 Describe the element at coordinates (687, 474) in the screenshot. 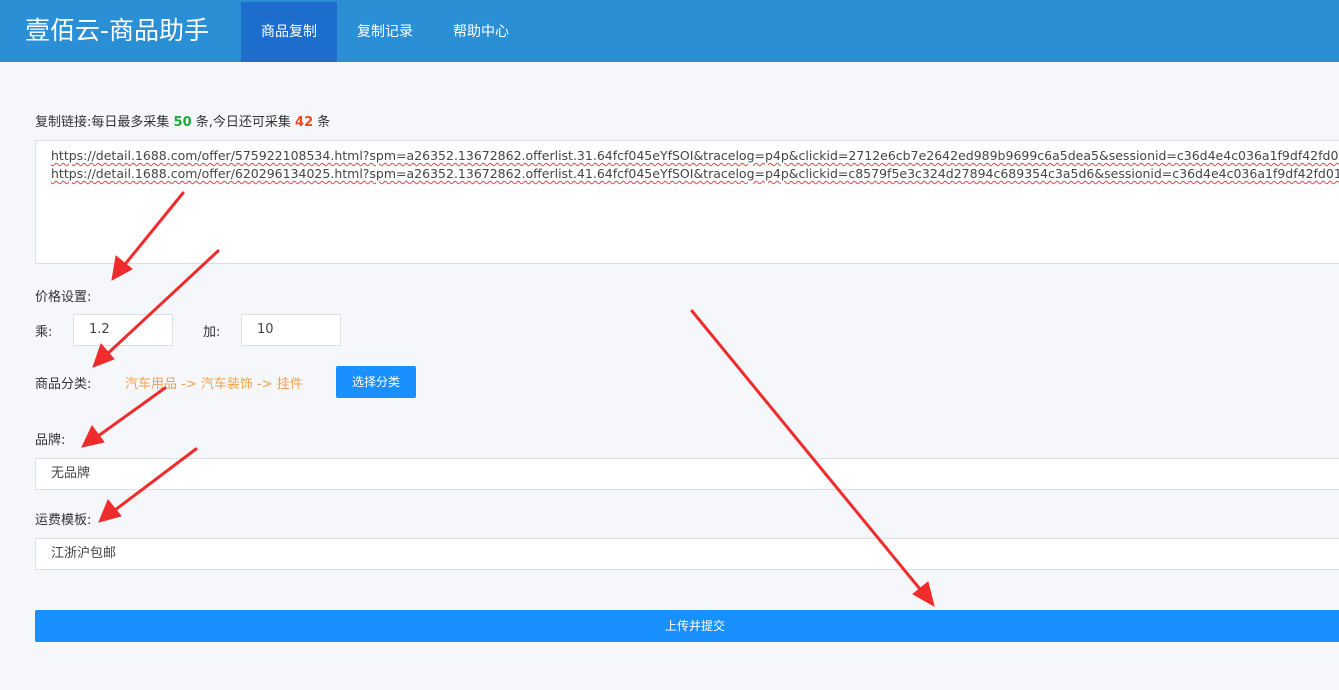

I see `brand-select: 无品牌` at that location.